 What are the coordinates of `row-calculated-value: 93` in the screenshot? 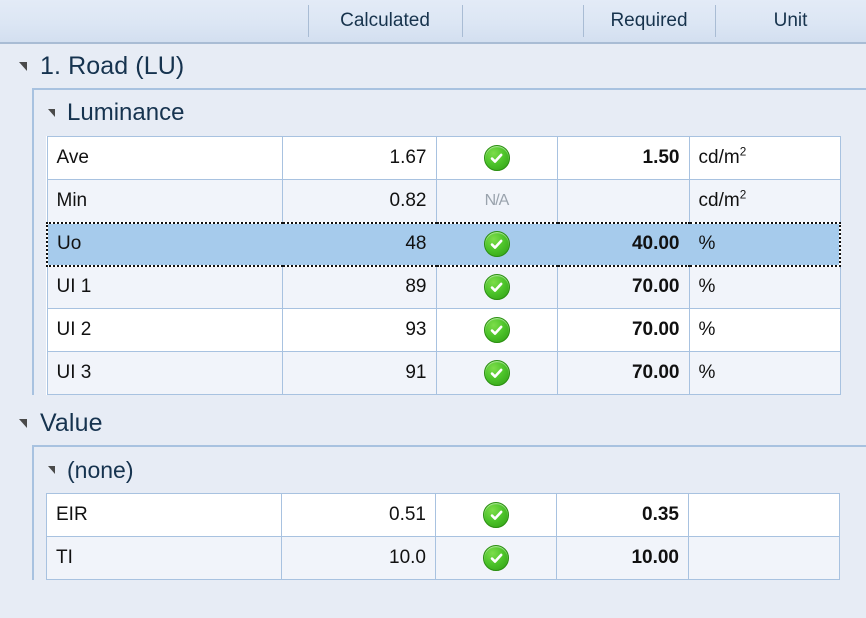 It's located at (359, 330).